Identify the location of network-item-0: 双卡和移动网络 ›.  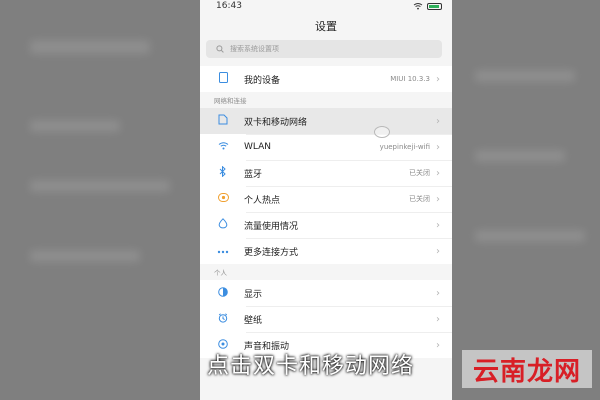
(326, 121).